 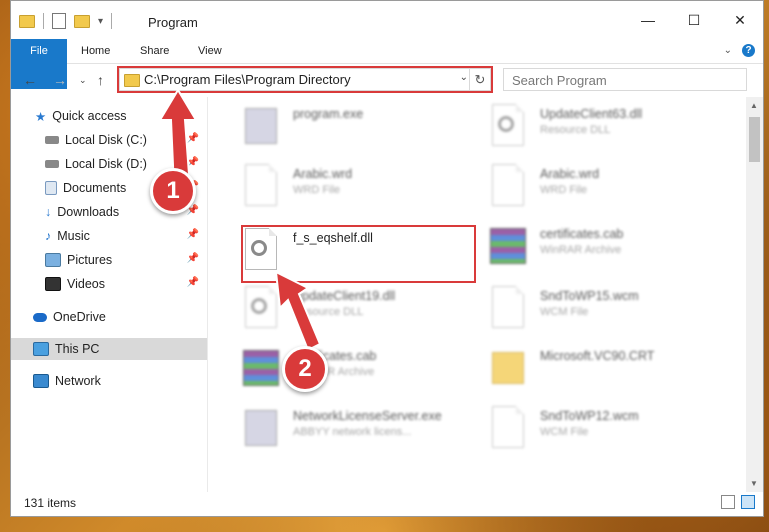 I want to click on file-name: SndToWP15.wcm, so click(x=589, y=296).